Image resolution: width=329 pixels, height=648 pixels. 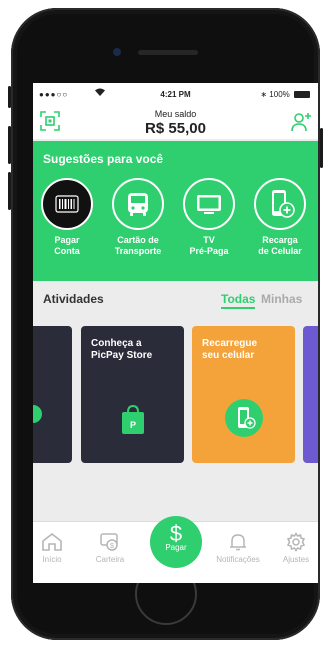 What do you see at coordinates (209, 204) in the screenshot?
I see `tv-icon` at bounding box center [209, 204].